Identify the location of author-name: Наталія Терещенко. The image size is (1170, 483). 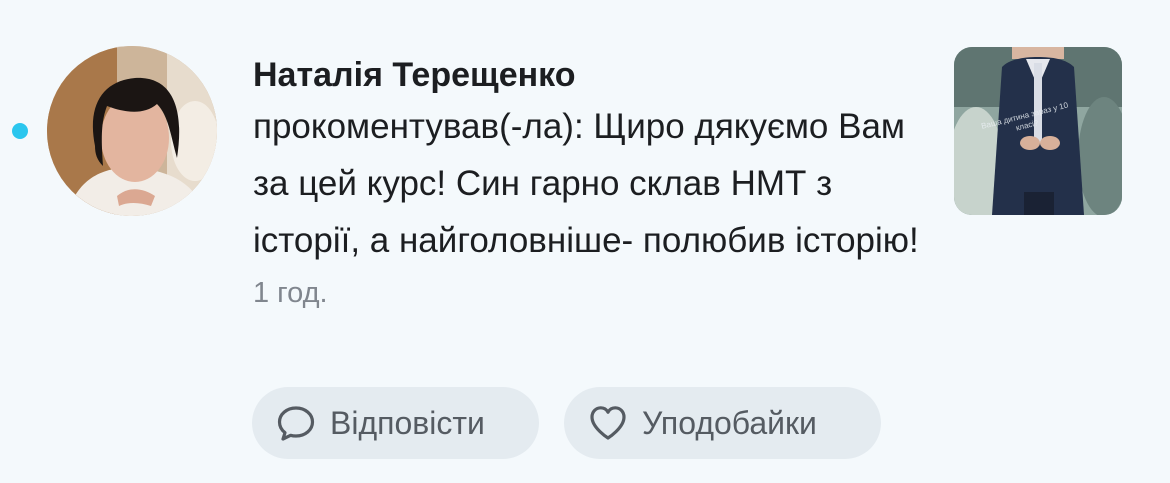
(593, 75).